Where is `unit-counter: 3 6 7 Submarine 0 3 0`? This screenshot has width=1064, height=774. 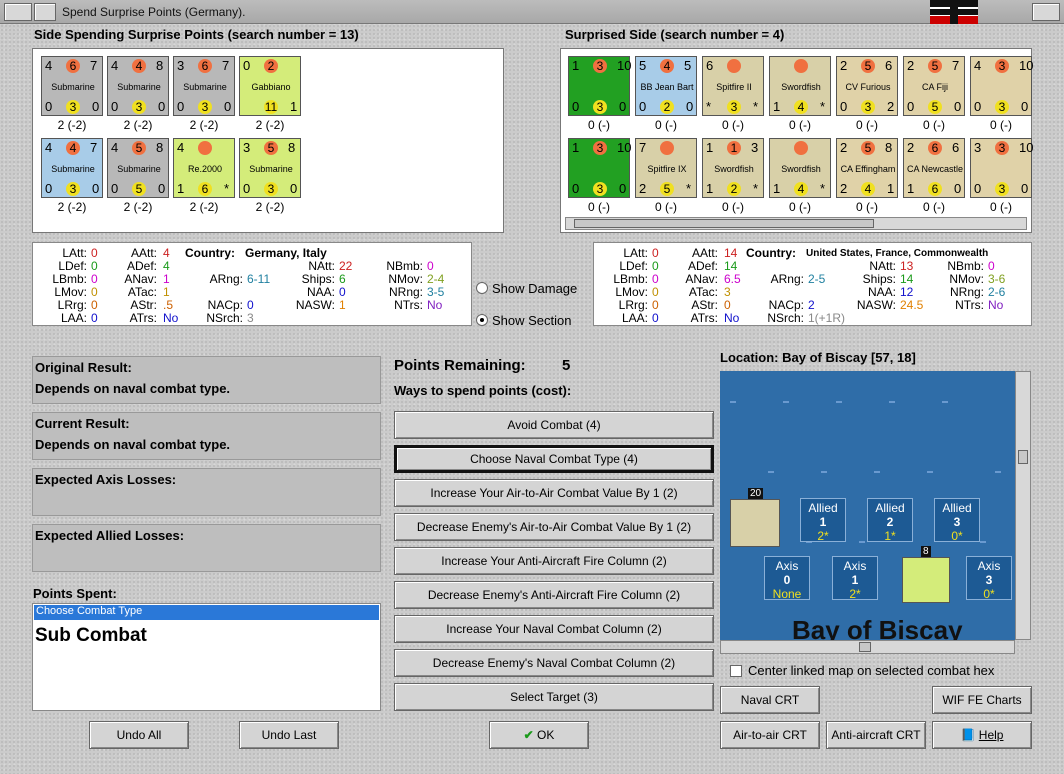
unit-counter: 3 6 7 Submarine 0 3 0 is located at coordinates (204, 86).